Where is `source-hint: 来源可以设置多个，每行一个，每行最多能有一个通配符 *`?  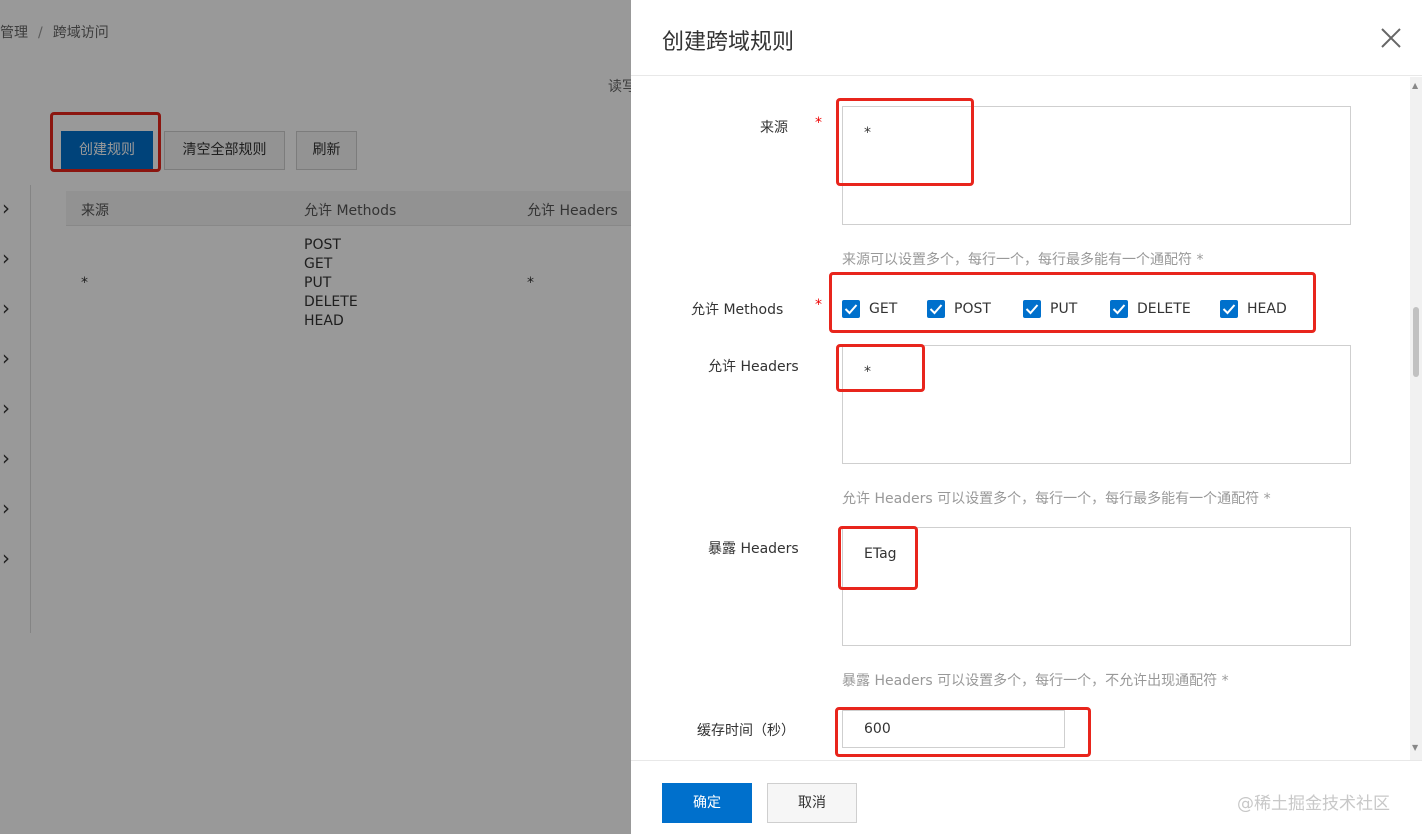 source-hint: 来源可以设置多个，每行一个，每行最多能有一个通配符 * is located at coordinates (1023, 260).